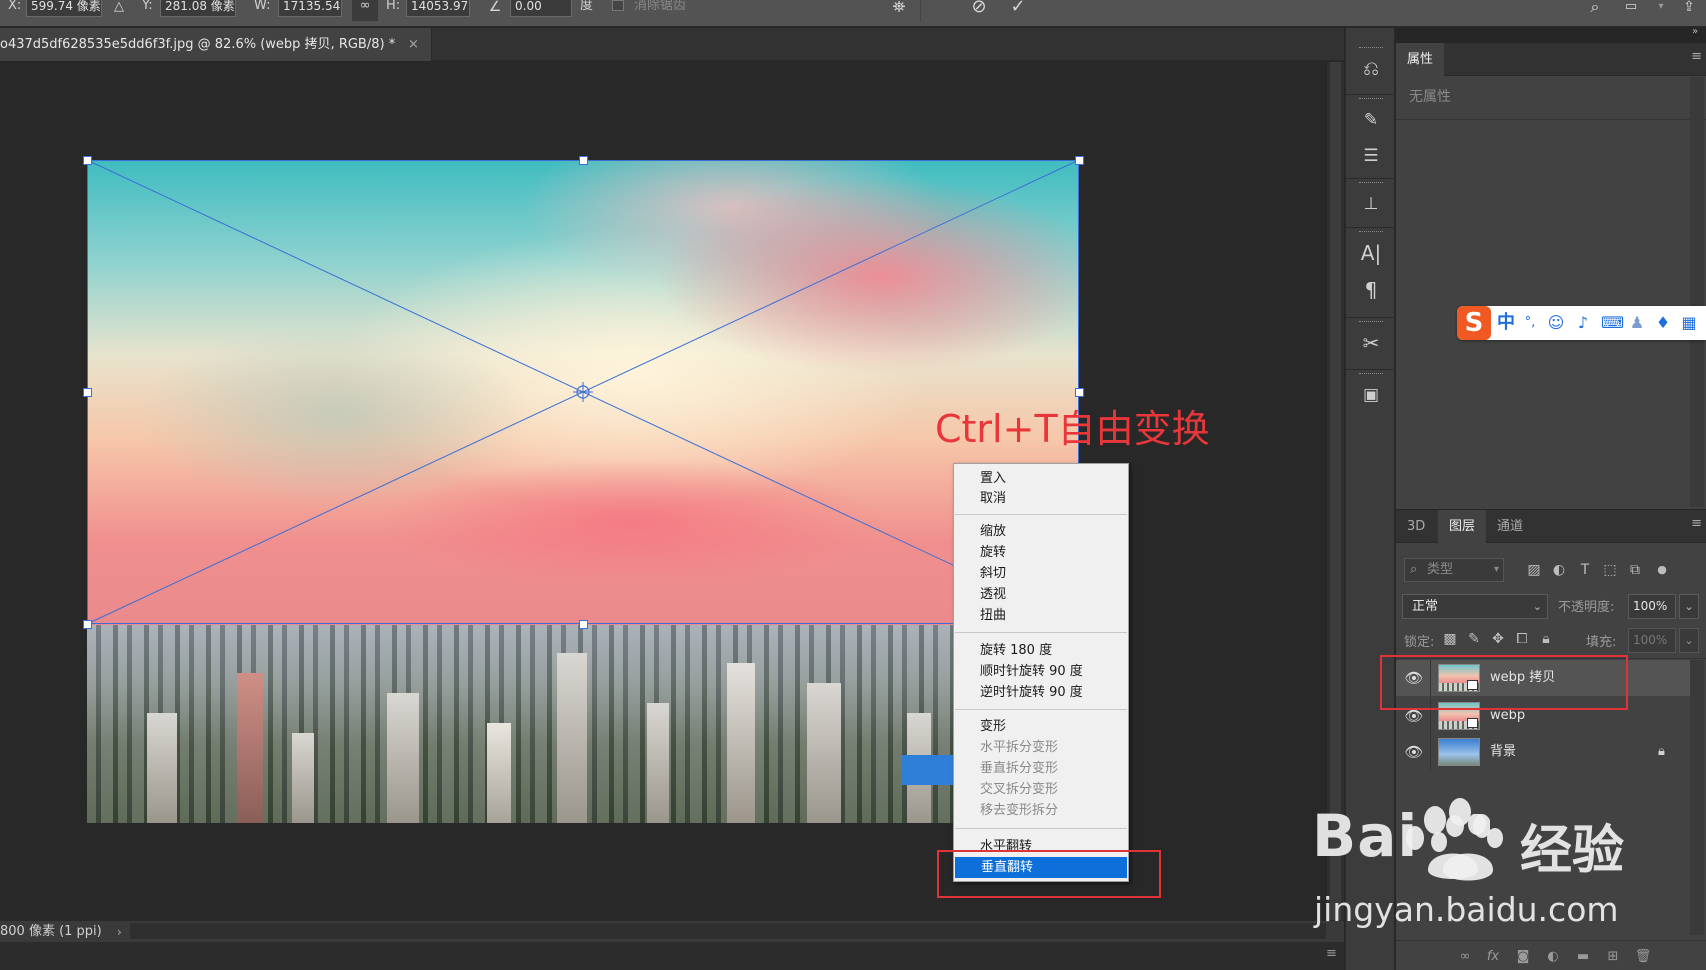  Describe the element at coordinates (728, 931) in the screenshot. I see `horizontal-scrollbar` at that location.